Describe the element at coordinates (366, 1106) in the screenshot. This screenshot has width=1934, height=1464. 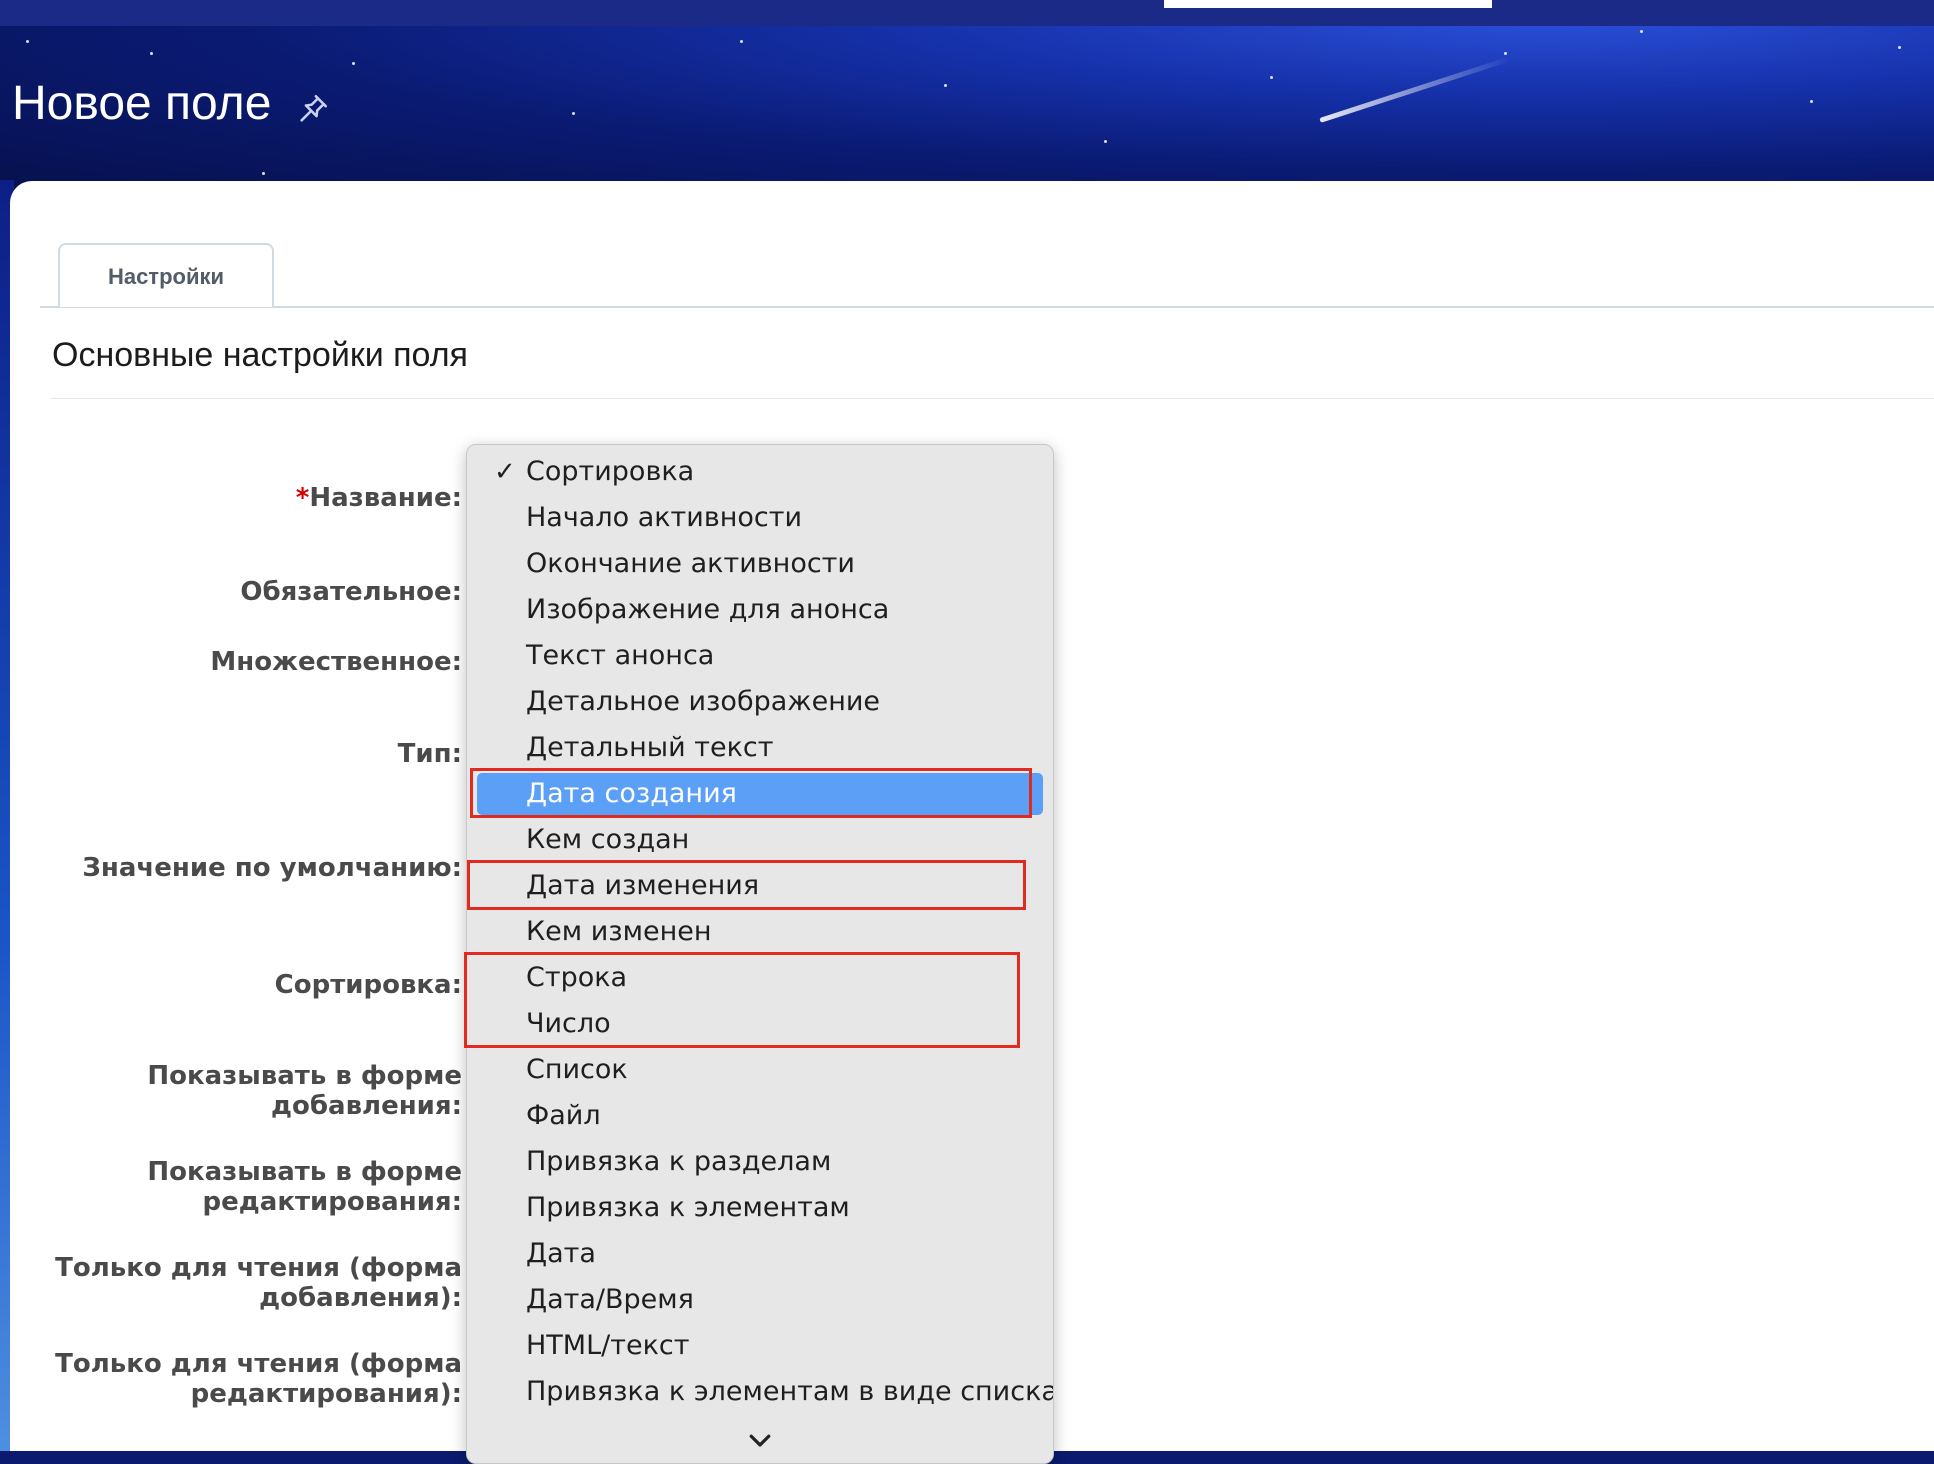
I see `label-line: добавления:` at that location.